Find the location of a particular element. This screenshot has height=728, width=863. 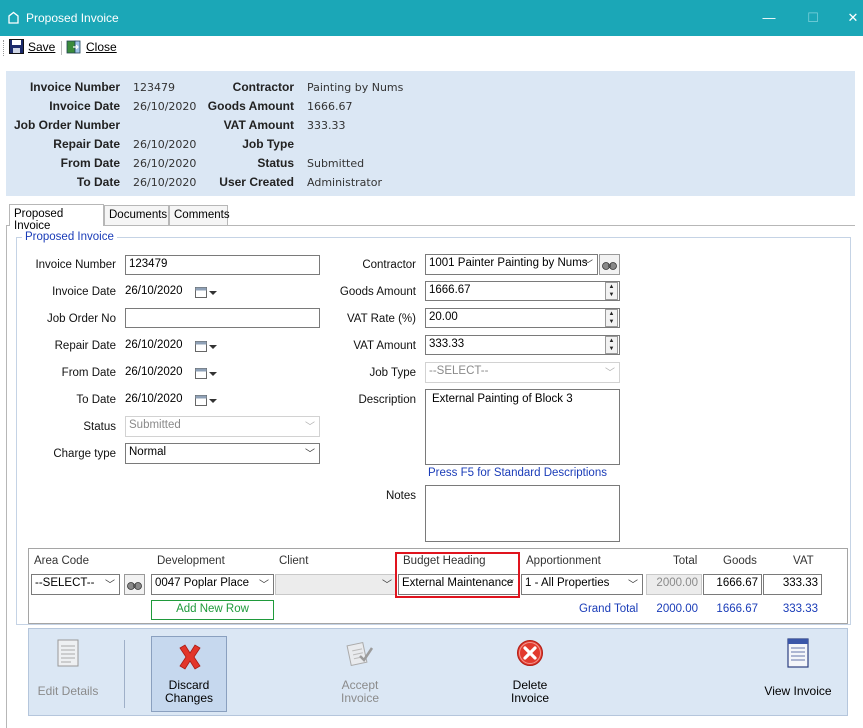

grand-total-goods: 1666.67 is located at coordinates (737, 609).